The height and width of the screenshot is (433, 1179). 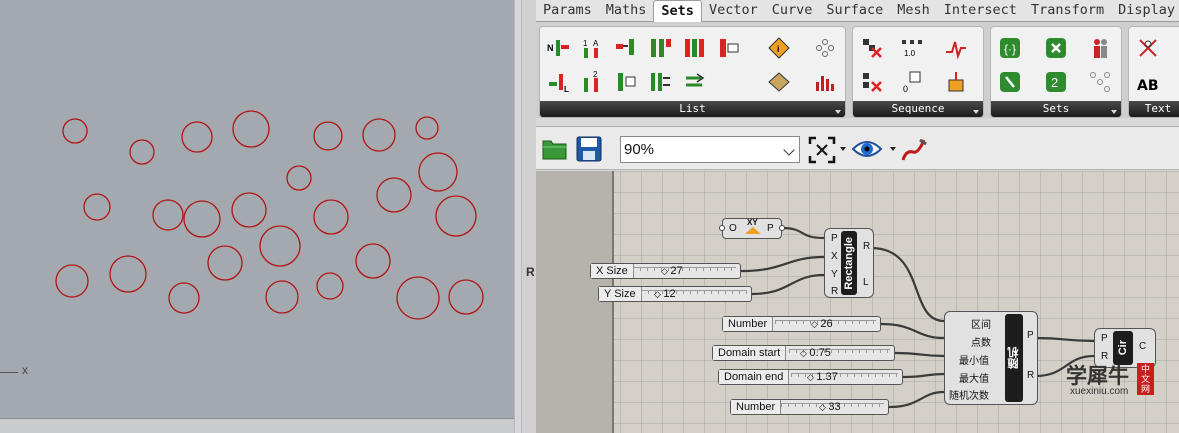 What do you see at coordinates (809, 407) in the screenshot?
I see `slider-number-seed: Number33` at bounding box center [809, 407].